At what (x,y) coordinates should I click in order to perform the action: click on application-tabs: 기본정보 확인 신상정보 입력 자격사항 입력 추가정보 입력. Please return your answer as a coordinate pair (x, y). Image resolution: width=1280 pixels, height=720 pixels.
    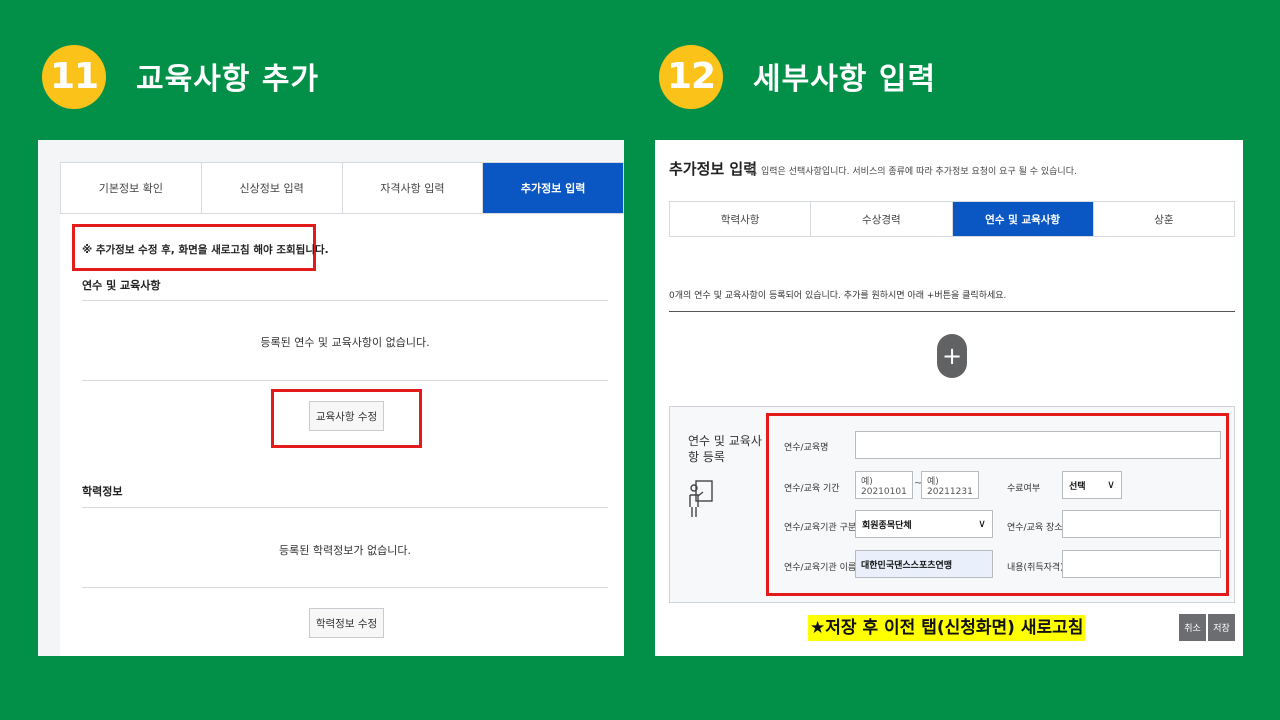
    Looking at the image, I should click on (342, 188).